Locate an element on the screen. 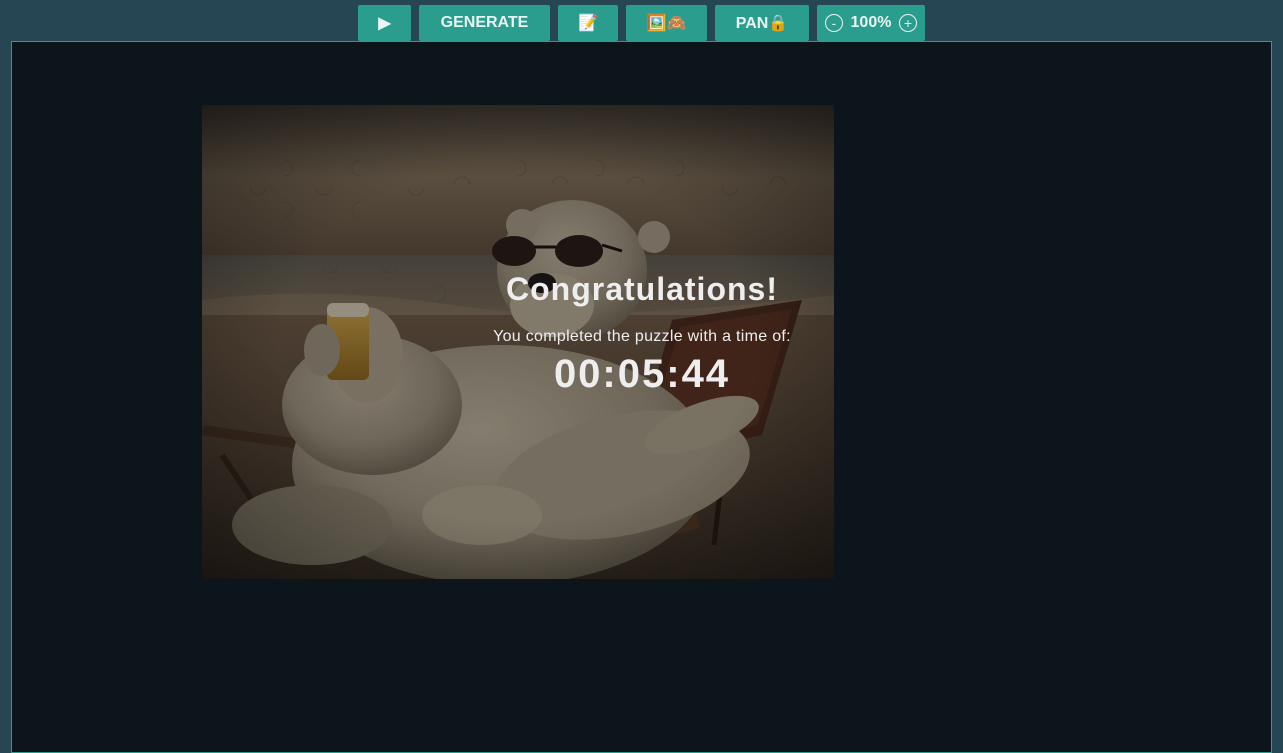  zoom-control: - 100% + is located at coordinates (871, 23).